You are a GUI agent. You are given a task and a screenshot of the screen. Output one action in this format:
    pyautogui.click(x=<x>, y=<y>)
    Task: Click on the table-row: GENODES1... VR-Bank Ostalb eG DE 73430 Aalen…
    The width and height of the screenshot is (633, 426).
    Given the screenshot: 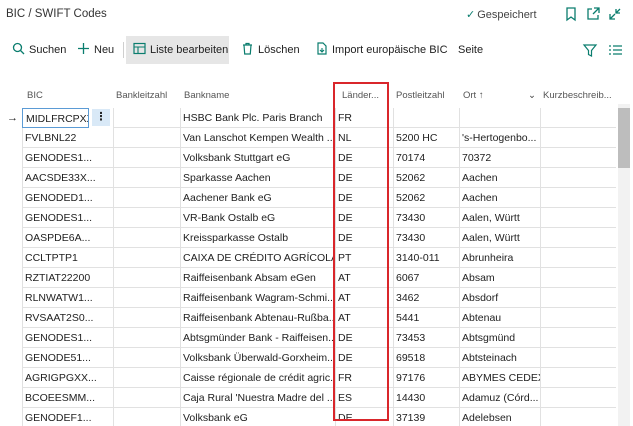 What is the action you would take?
    pyautogui.click(x=308, y=218)
    